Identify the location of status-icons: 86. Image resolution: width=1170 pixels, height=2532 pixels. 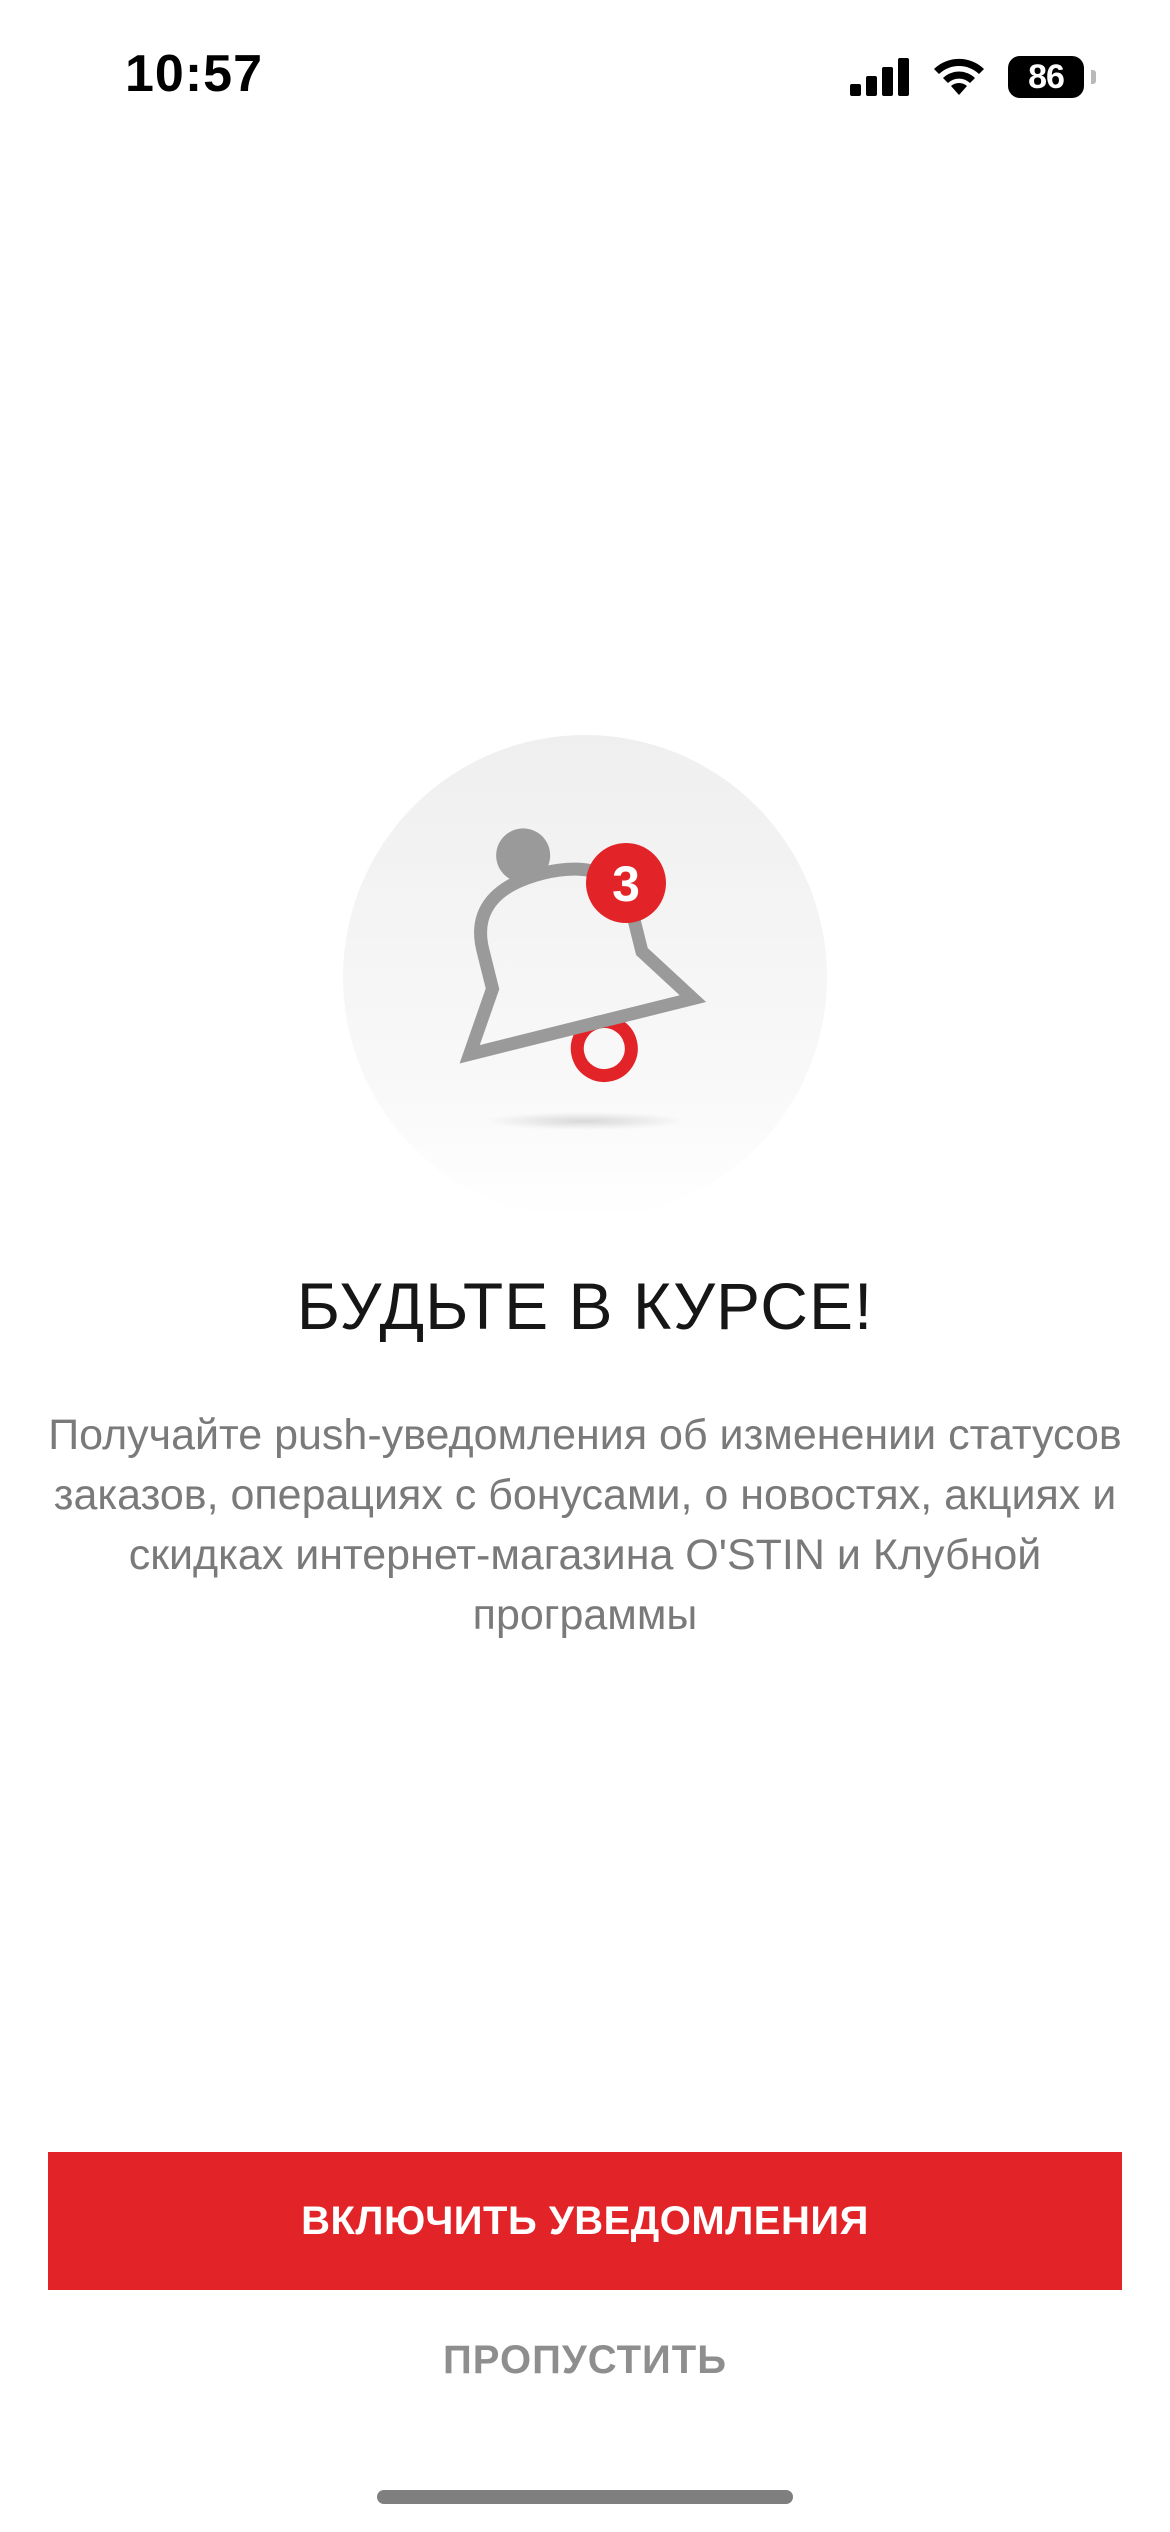
(973, 77).